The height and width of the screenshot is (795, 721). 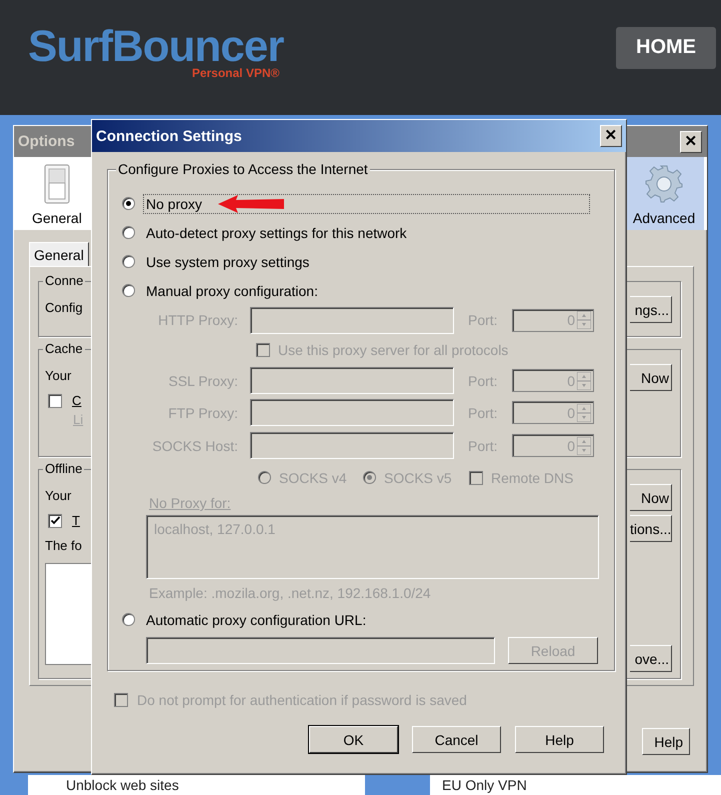 I want to click on switch-icon, so click(x=57, y=184).